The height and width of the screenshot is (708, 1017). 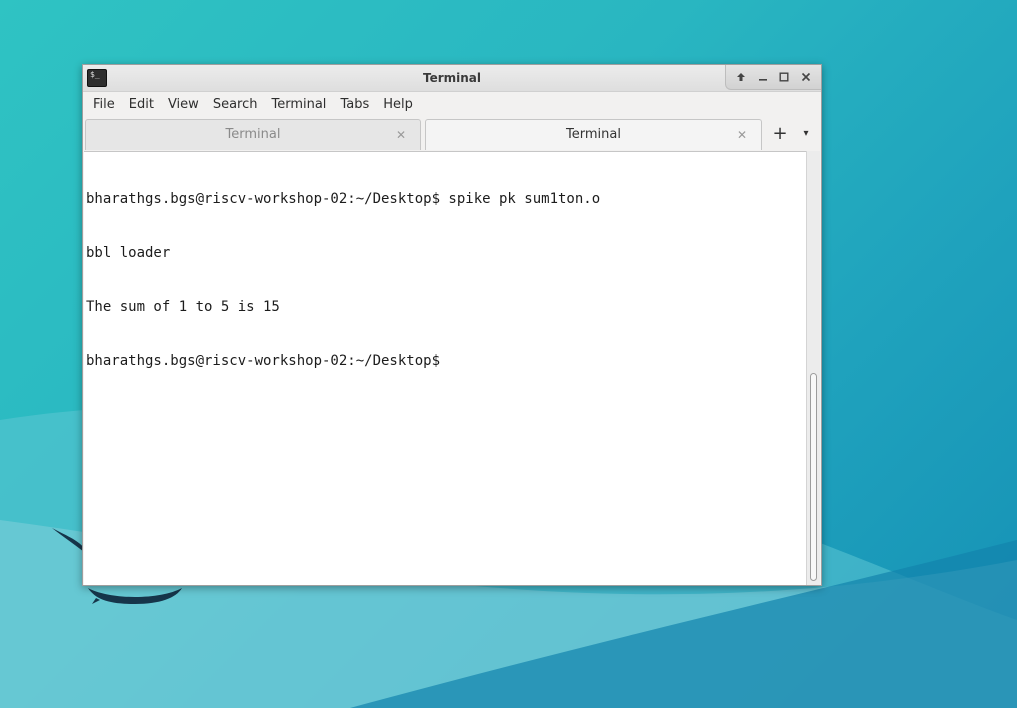 I want to click on minimize-icon, so click(x=763, y=77).